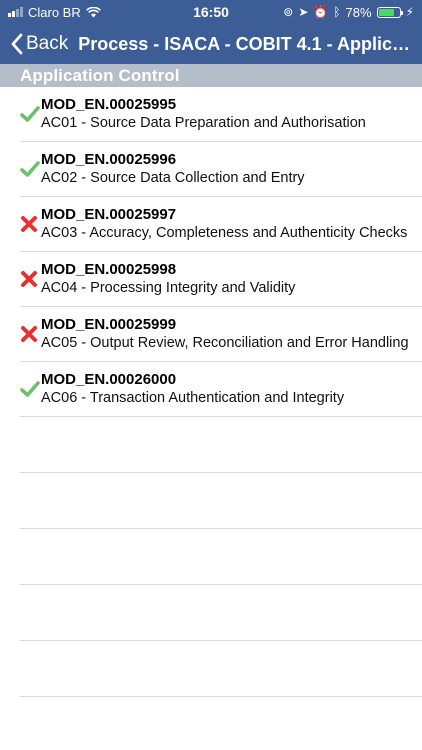  I want to click on location-icon: ➤, so click(303, 12).